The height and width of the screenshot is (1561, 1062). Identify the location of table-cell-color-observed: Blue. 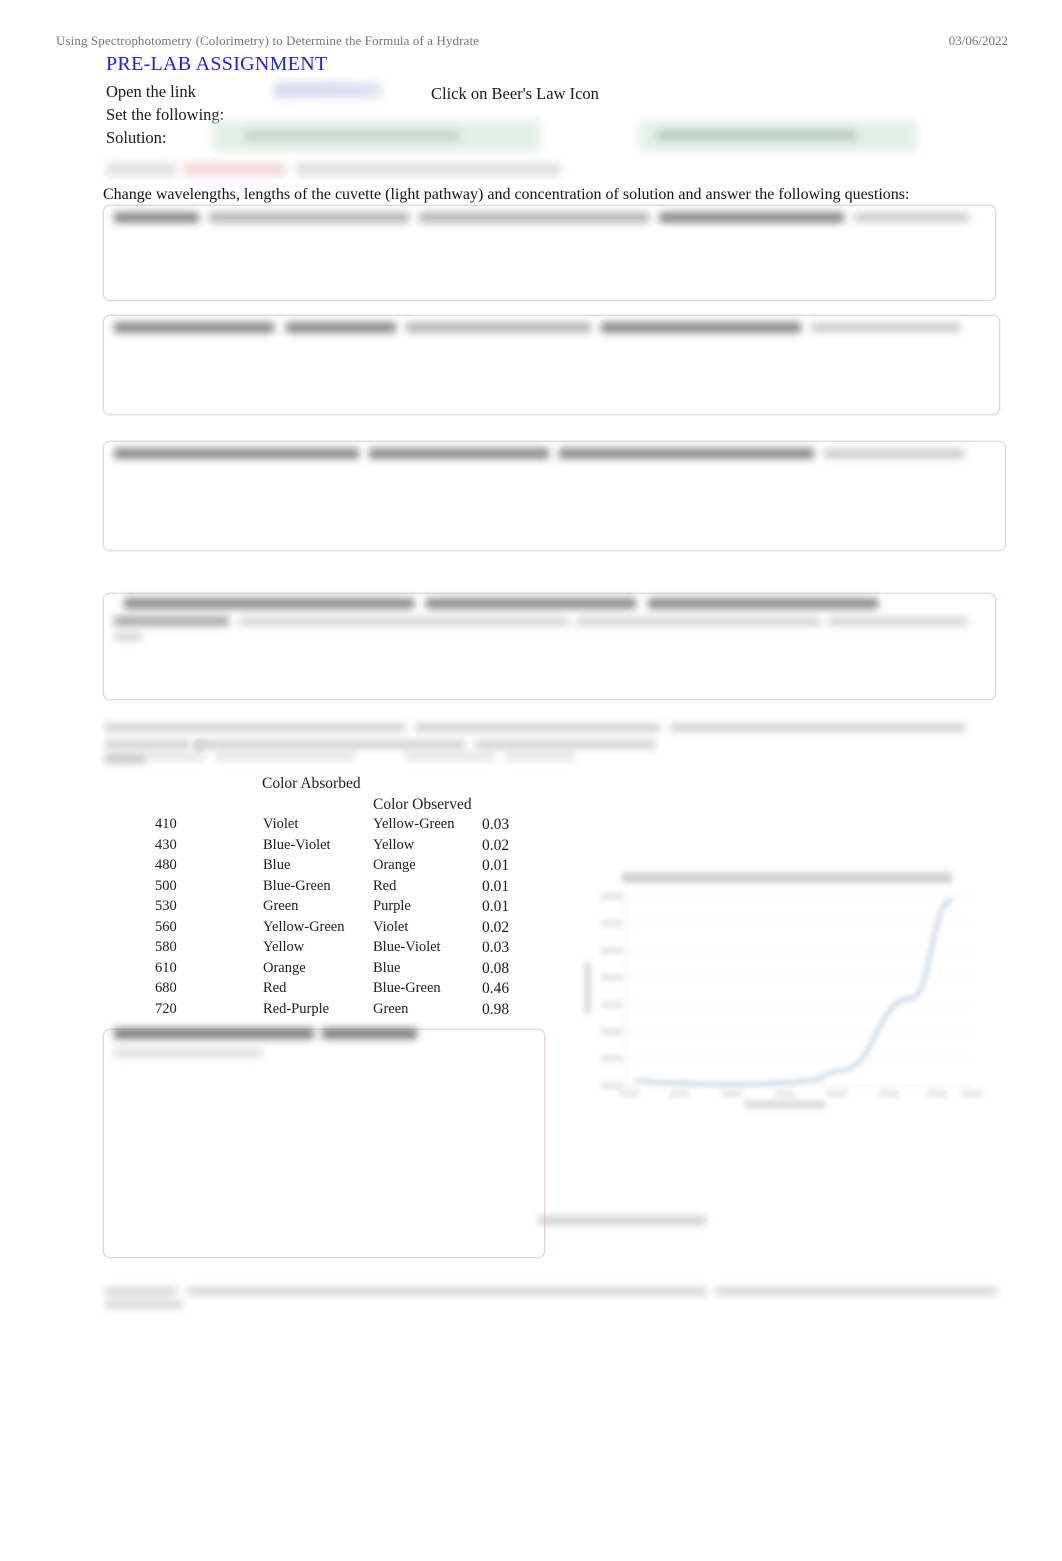
(387, 967).